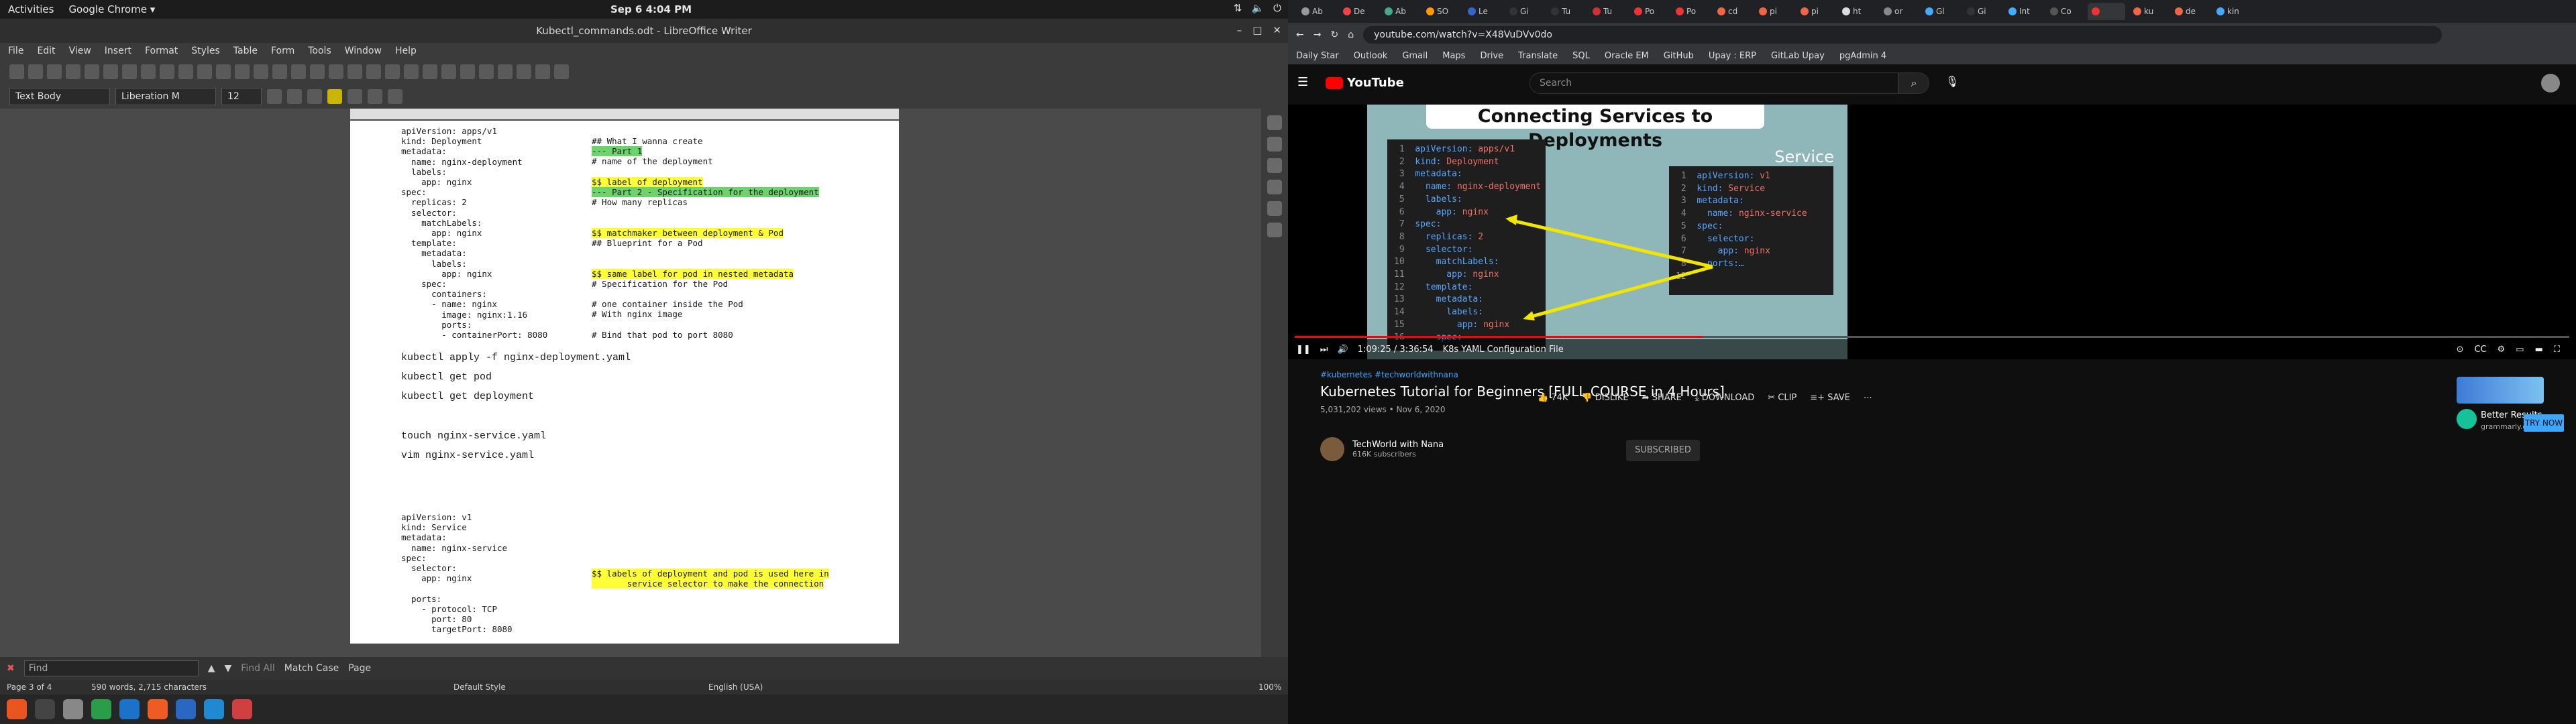 The image size is (2576, 724). What do you see at coordinates (1358, 11) in the screenshot?
I see `browser-tab: De` at bounding box center [1358, 11].